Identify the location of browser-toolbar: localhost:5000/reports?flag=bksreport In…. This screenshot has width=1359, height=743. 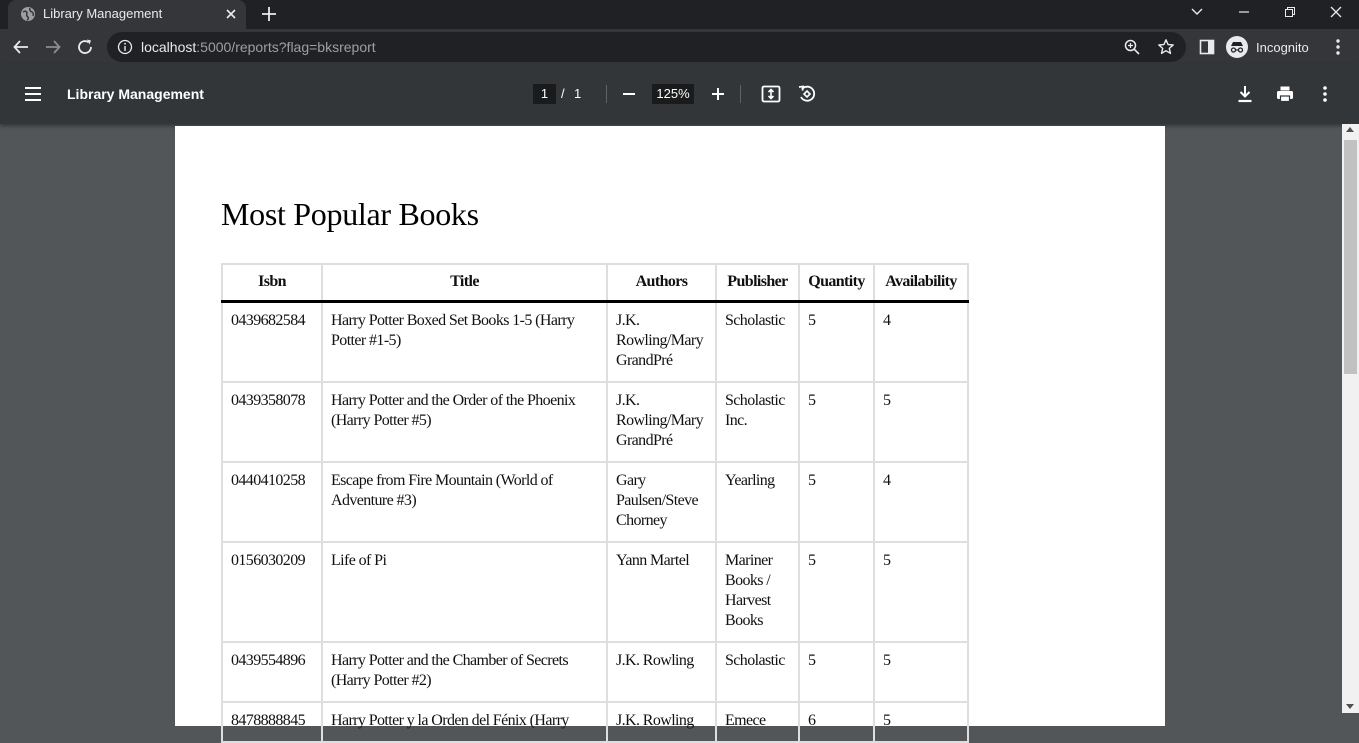
(679, 47).